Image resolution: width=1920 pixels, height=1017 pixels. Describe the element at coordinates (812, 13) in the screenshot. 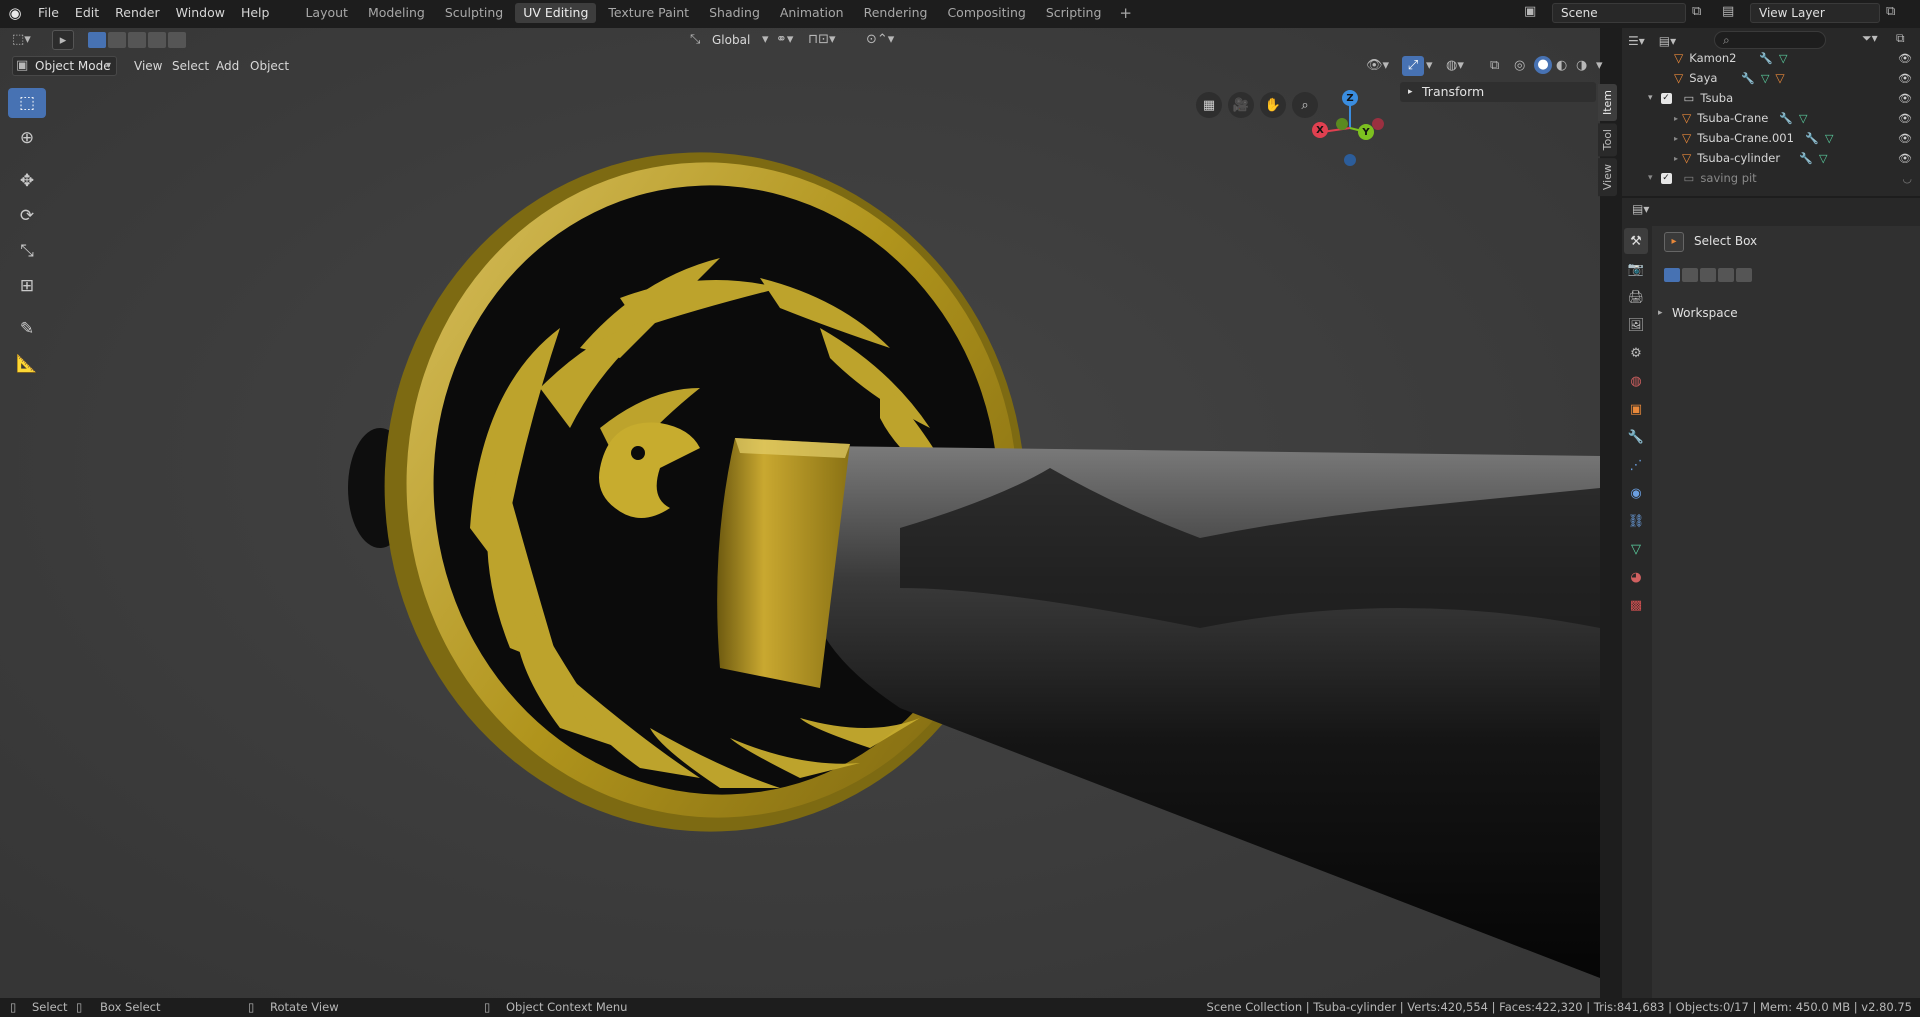

I see `tab-animation: Animation` at that location.